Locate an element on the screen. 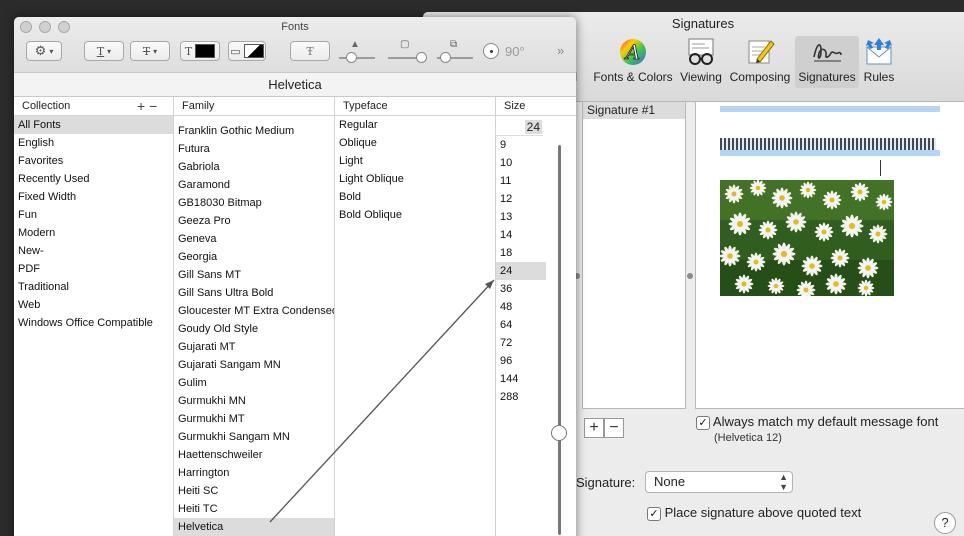 The height and width of the screenshot is (536, 964). size-item: 96 is located at coordinates (521, 361).